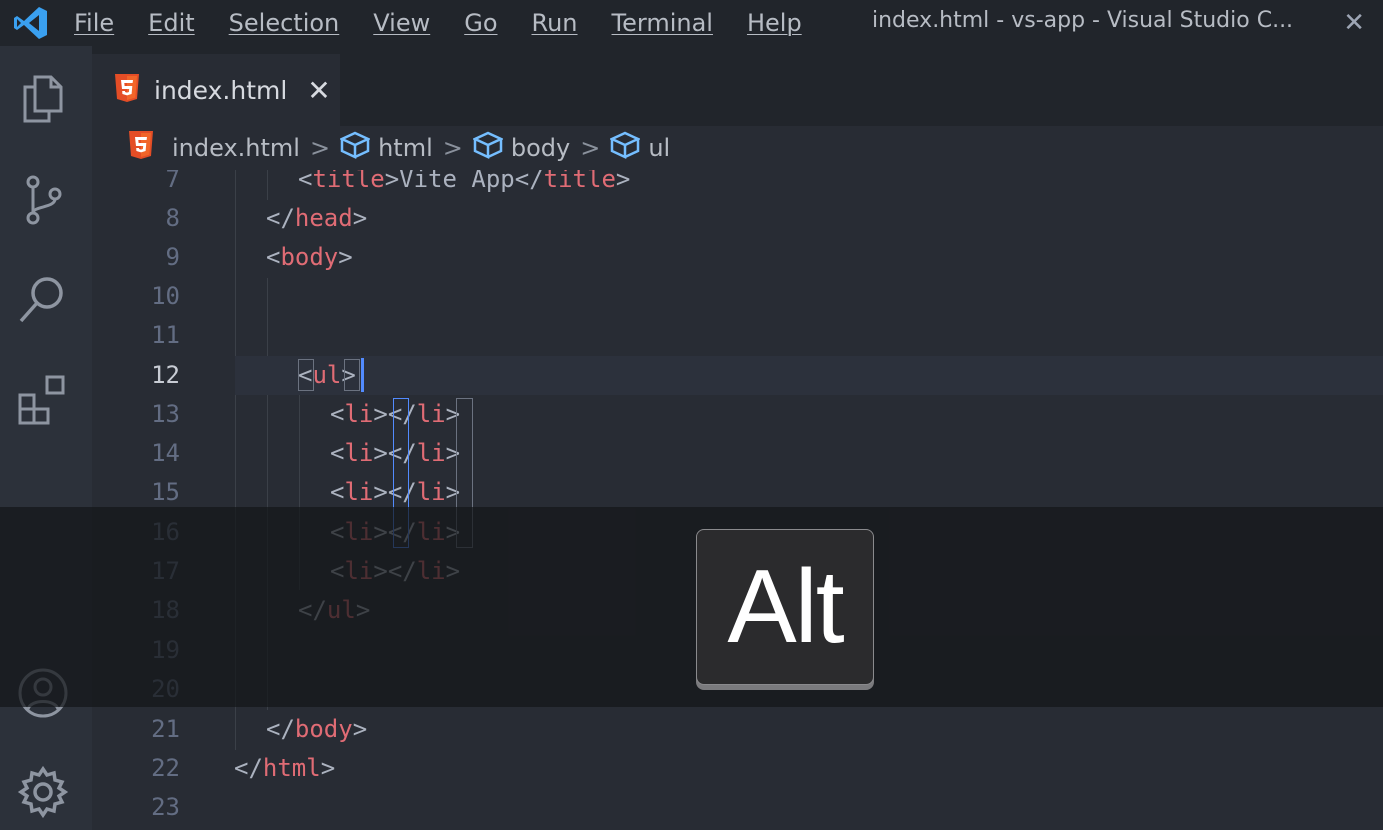 The image size is (1383, 830). Describe the element at coordinates (540, 148) in the screenshot. I see `breadcrumb-label: body` at that location.